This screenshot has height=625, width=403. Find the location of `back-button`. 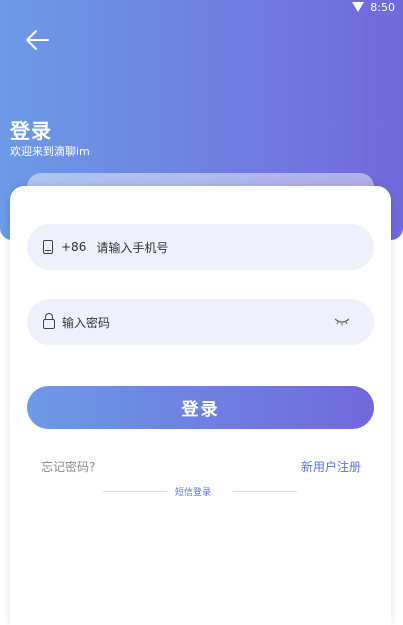

back-button is located at coordinates (37, 40).